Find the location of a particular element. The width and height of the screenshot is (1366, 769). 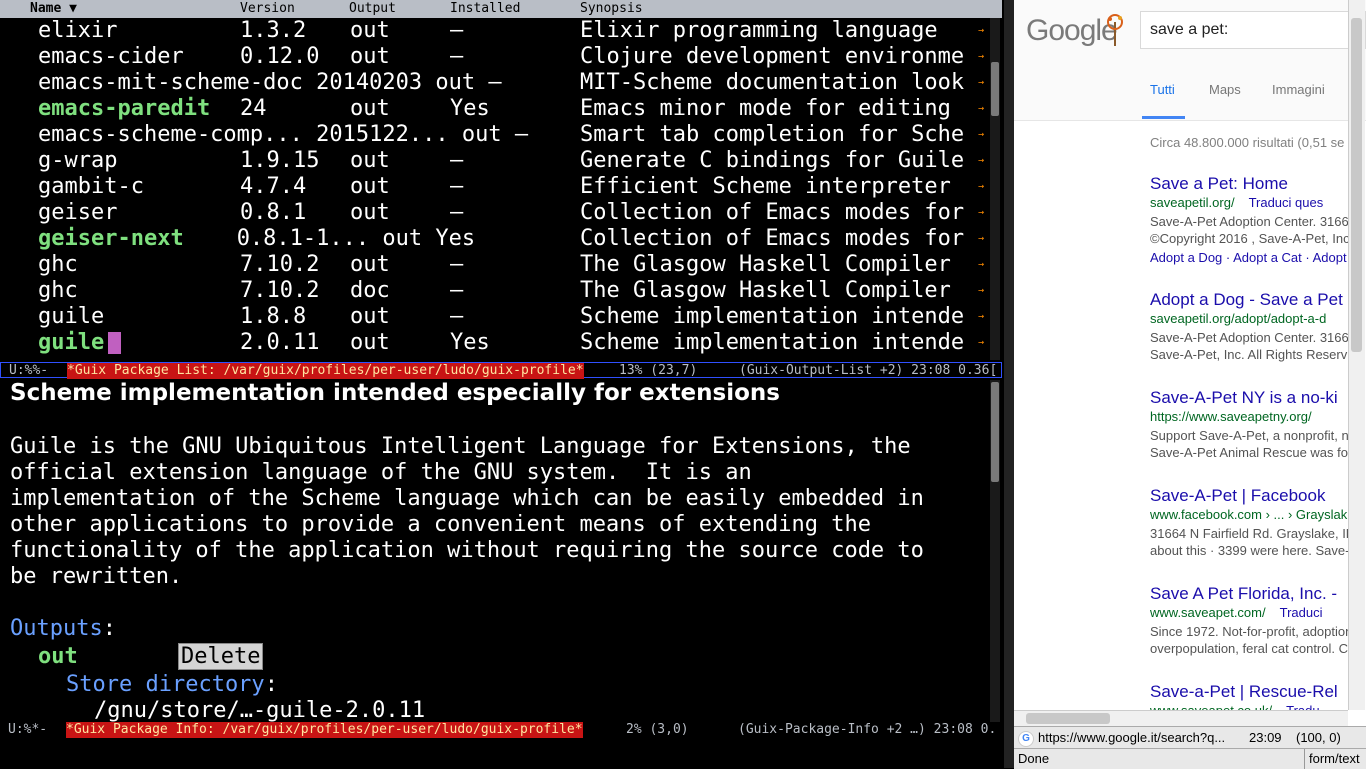

package-synopsis: Efficient Scheme interpreter is located at coordinates (765, 186).